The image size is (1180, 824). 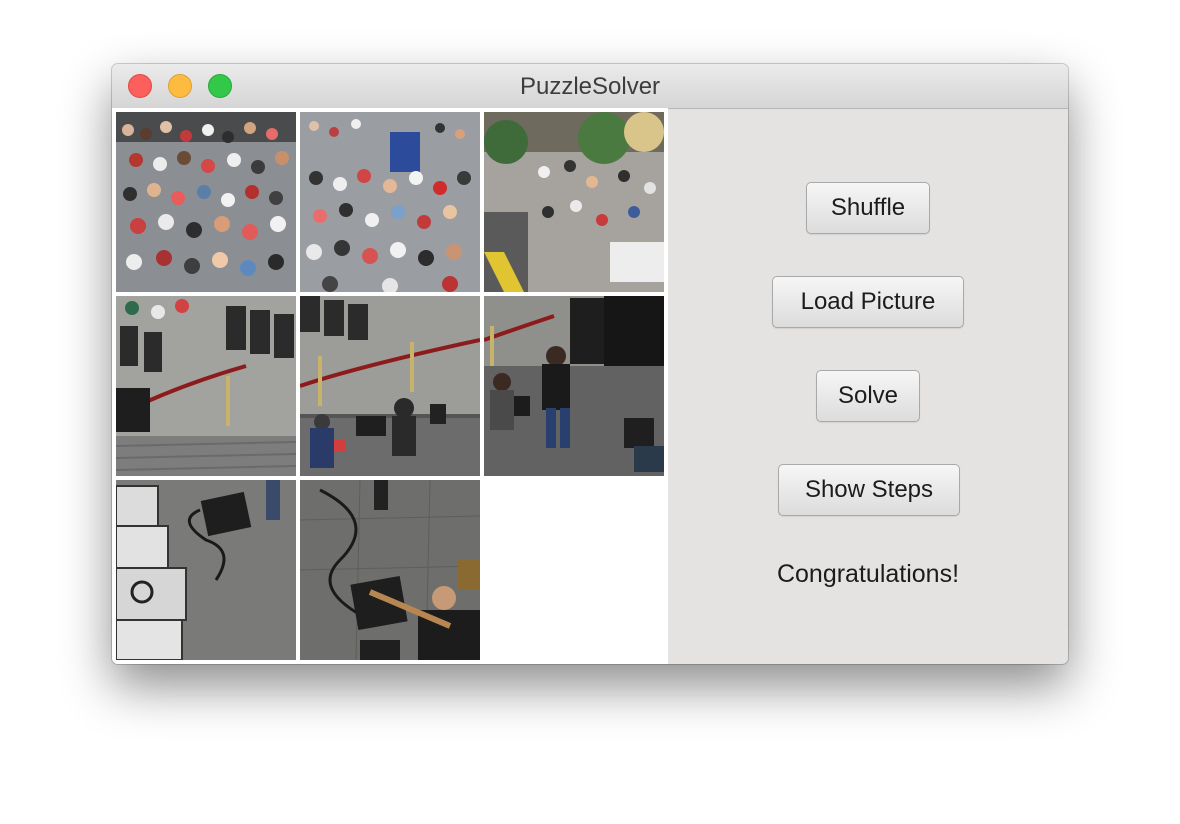 What do you see at coordinates (574, 570) in the screenshot?
I see `puzzle-tile-empty` at bounding box center [574, 570].